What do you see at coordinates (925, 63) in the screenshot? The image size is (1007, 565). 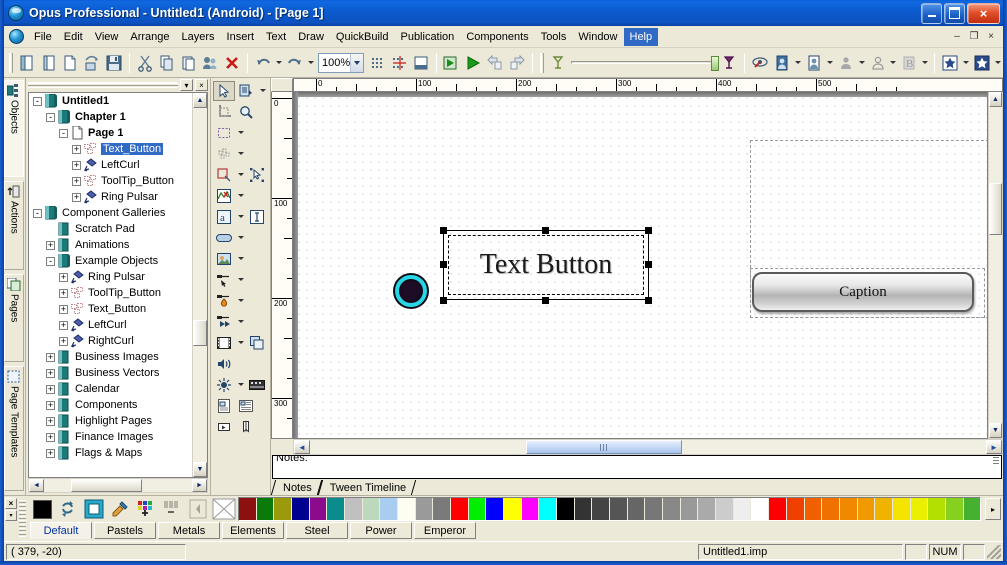 I see `show-hidden-dropdown-icon` at bounding box center [925, 63].